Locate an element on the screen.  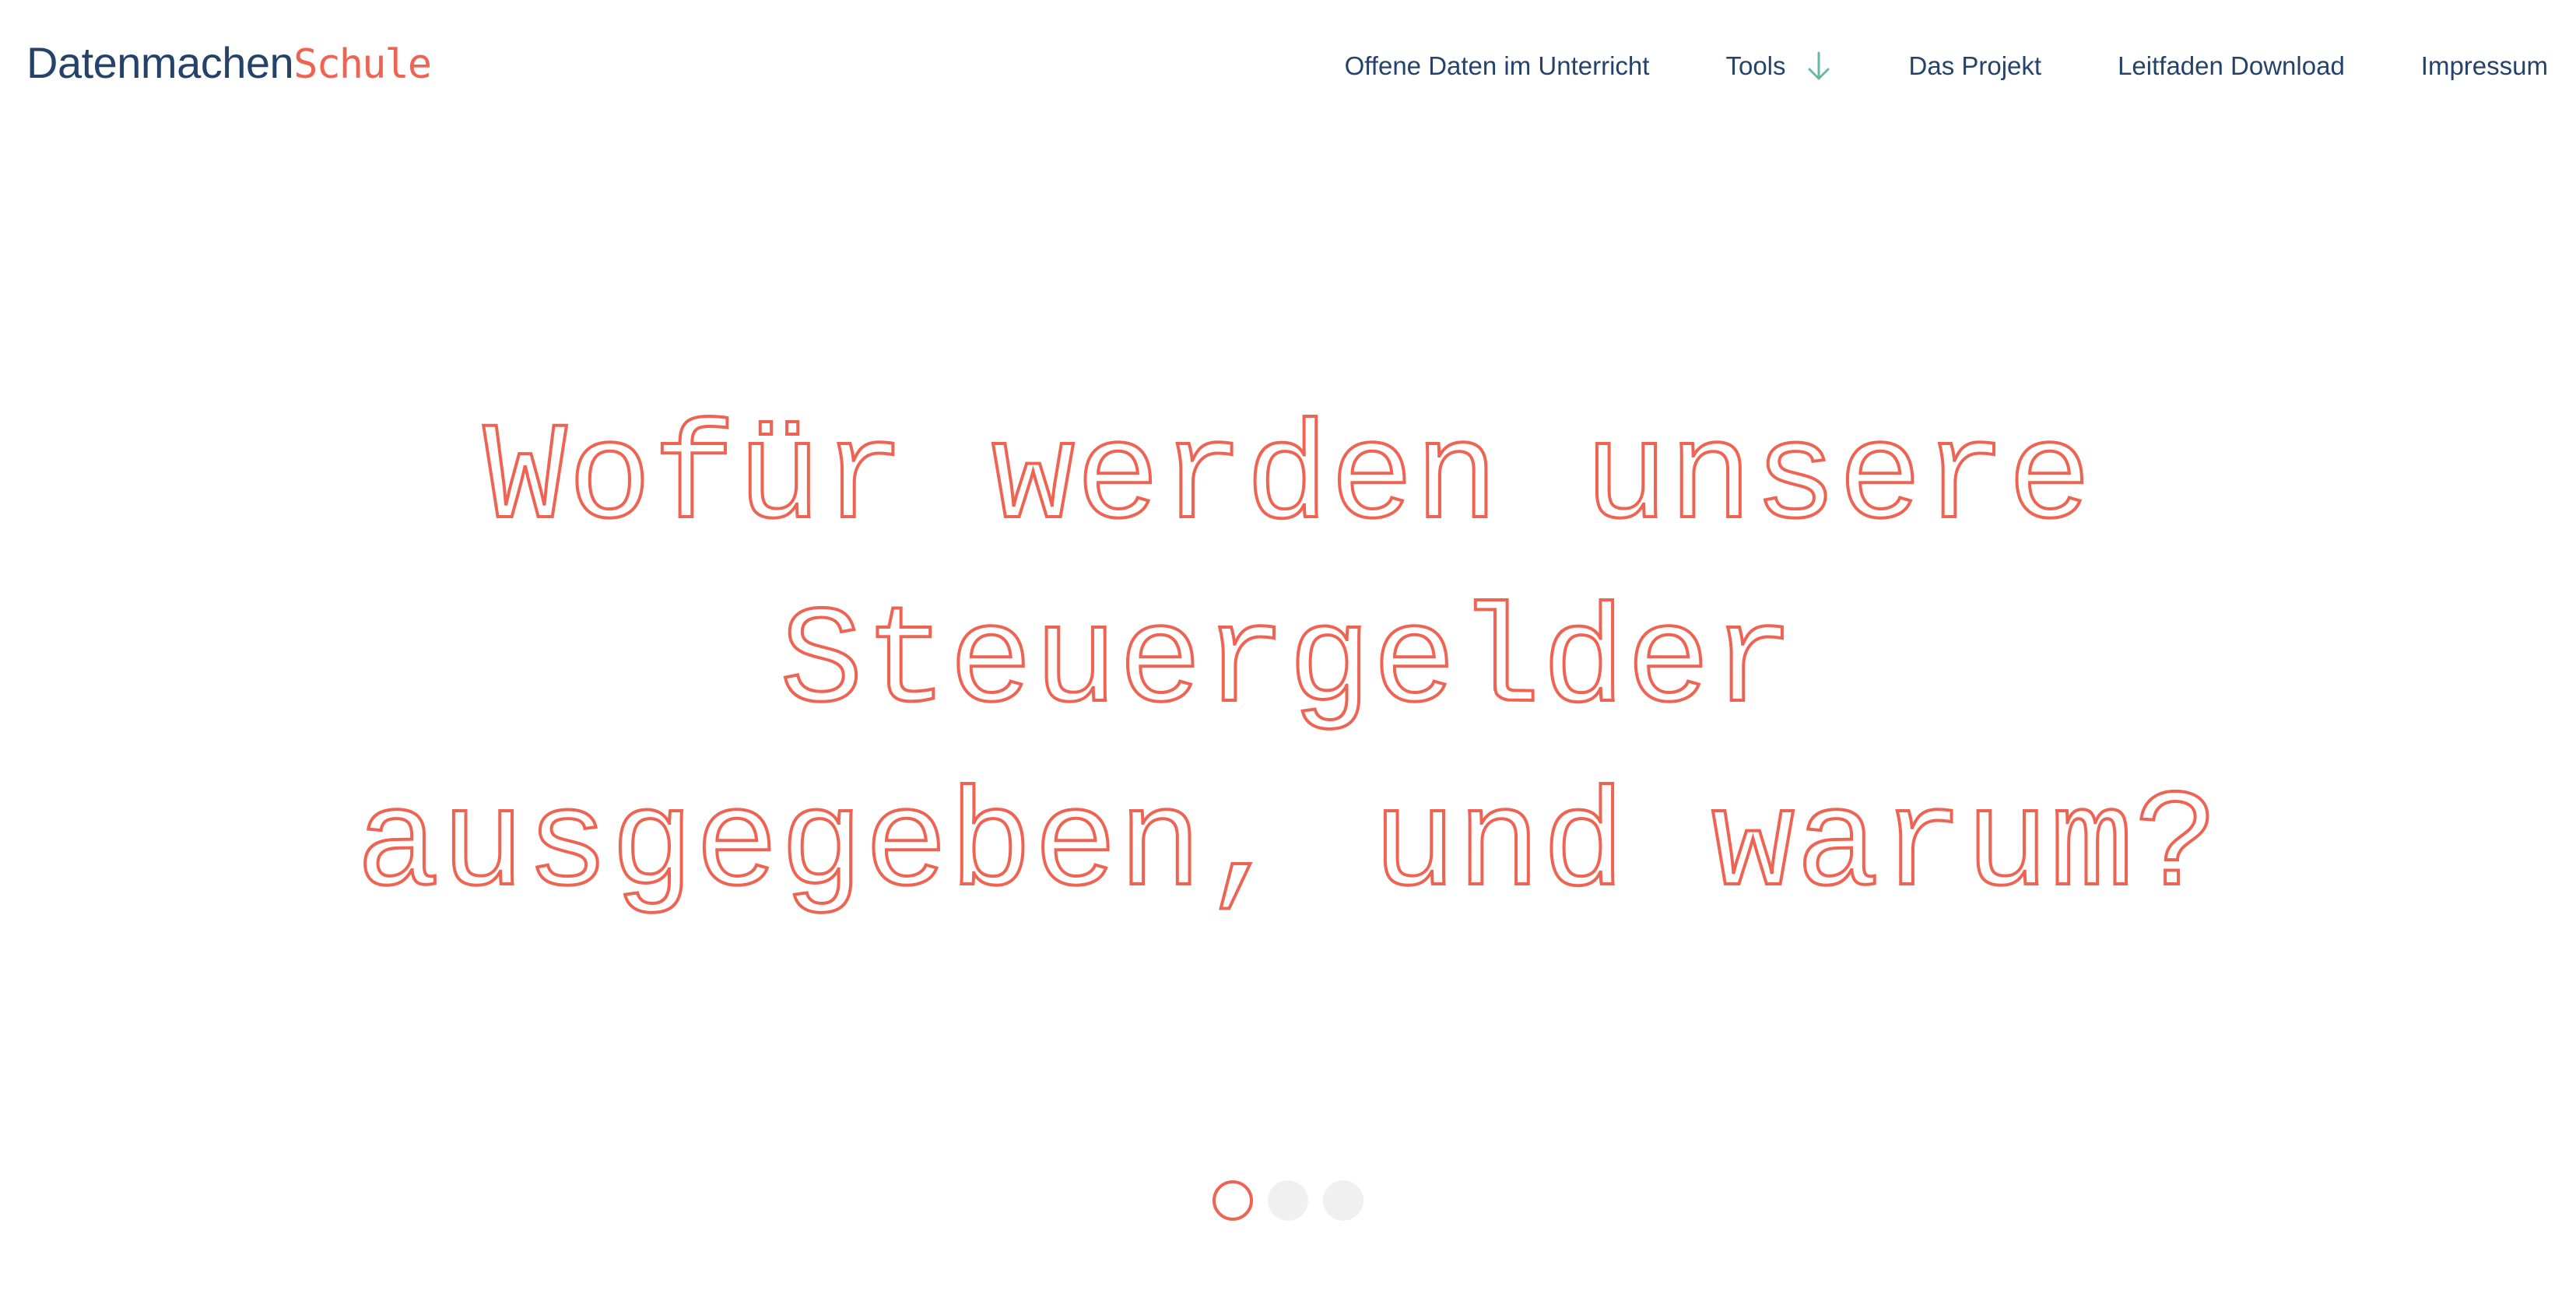
nav-item-tools-label: Tools is located at coordinates (1756, 65).